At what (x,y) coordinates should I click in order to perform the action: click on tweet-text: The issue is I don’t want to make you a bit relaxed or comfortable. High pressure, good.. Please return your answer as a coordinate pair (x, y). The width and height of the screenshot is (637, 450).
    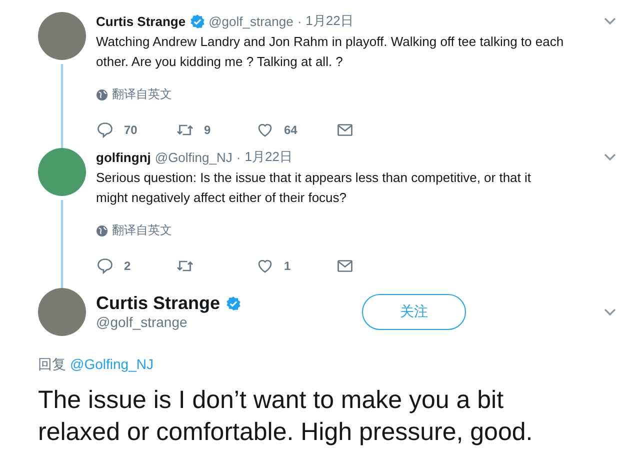
    Looking at the image, I should click on (286, 416).